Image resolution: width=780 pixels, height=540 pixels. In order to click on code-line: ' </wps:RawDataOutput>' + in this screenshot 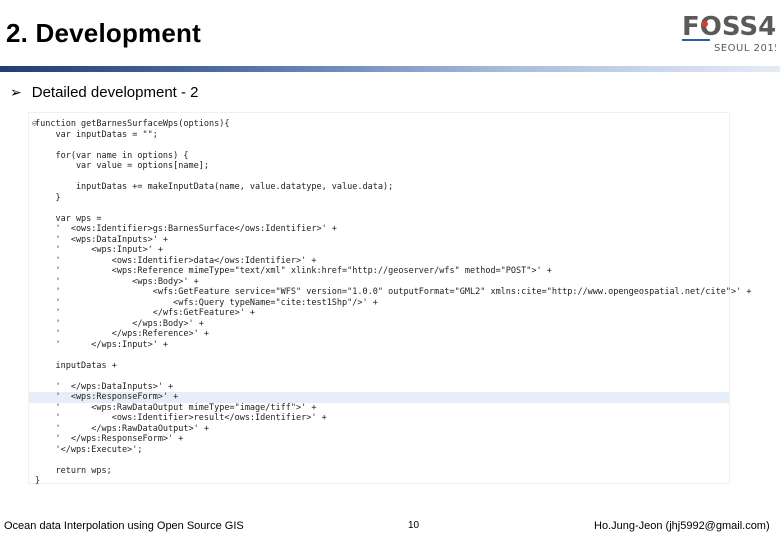, I will do `click(379, 429)`.